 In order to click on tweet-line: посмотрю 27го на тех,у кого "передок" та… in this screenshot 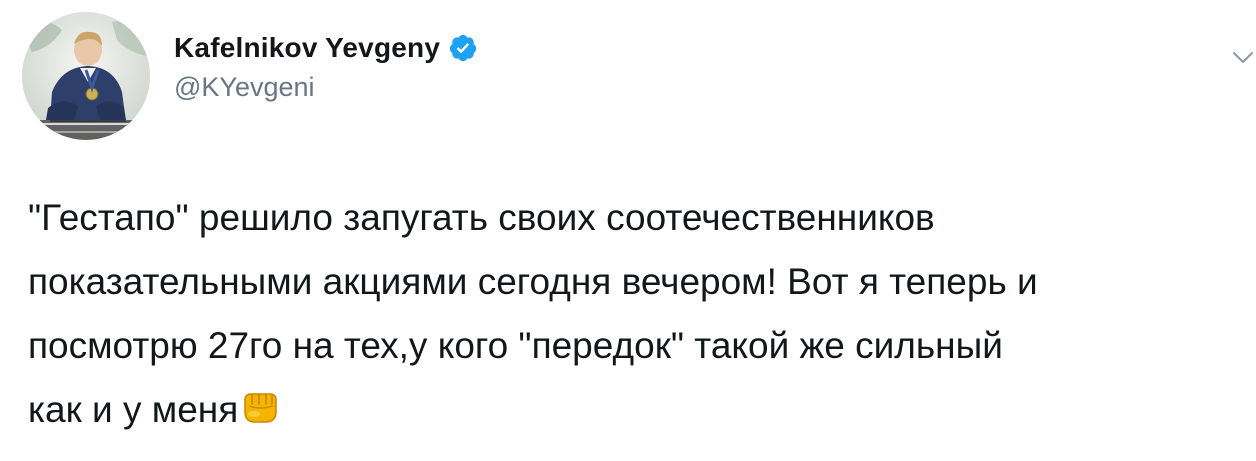, I will do `click(515, 345)`.